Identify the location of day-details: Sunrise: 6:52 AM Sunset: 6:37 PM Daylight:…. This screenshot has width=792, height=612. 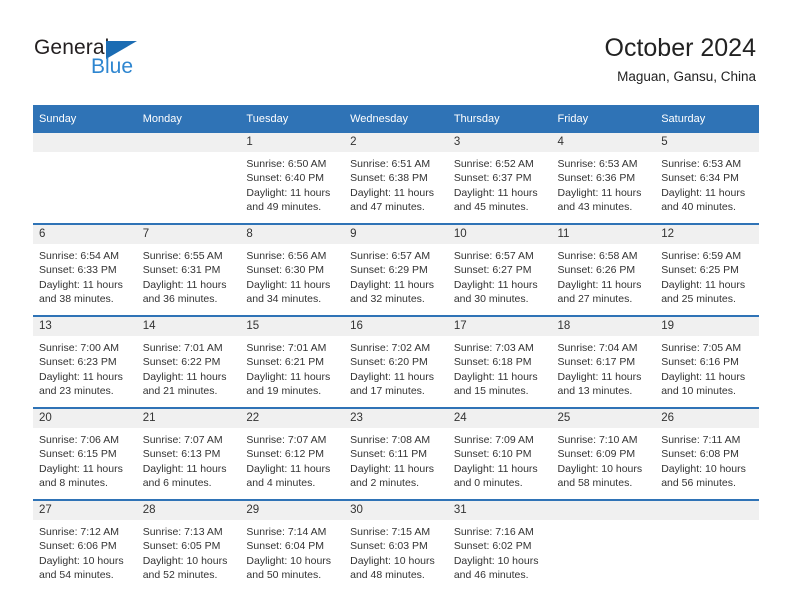
(500, 183).